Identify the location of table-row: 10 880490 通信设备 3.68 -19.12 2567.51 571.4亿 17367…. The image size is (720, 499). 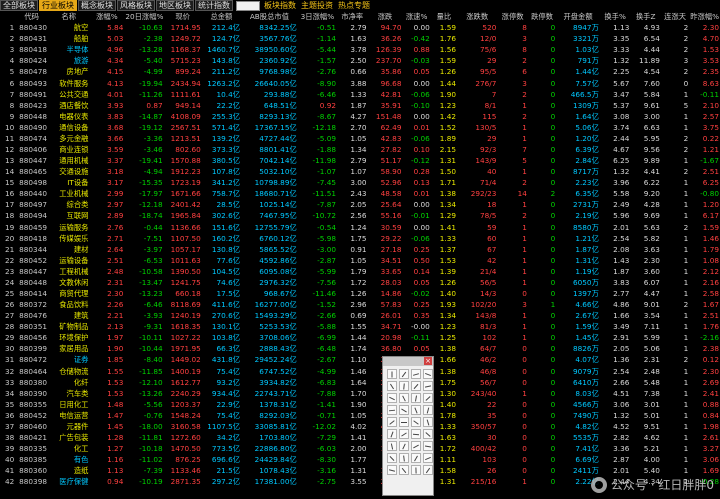
(360, 127).